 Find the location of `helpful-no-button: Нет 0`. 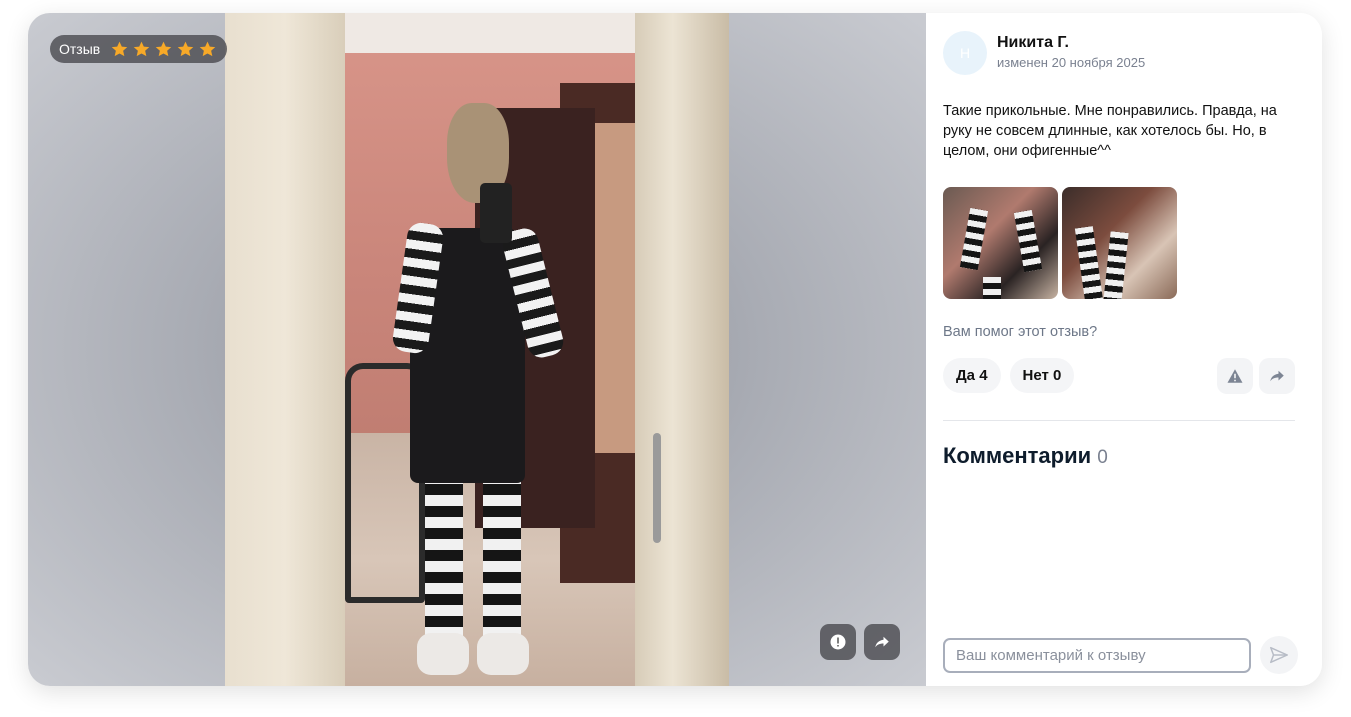

helpful-no-button: Нет 0 is located at coordinates (1042, 375).